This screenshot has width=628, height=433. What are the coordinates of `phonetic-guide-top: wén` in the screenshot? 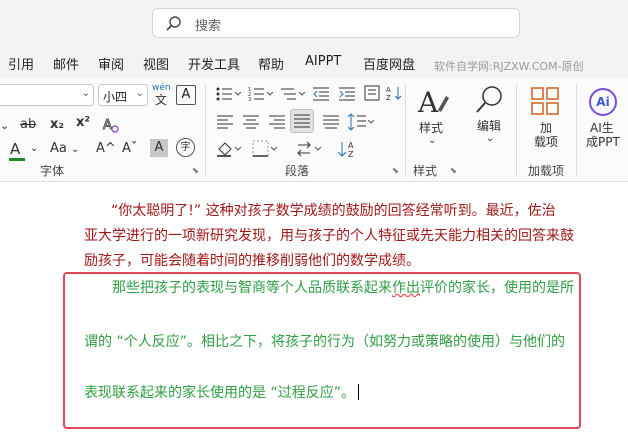 It's located at (161, 88).